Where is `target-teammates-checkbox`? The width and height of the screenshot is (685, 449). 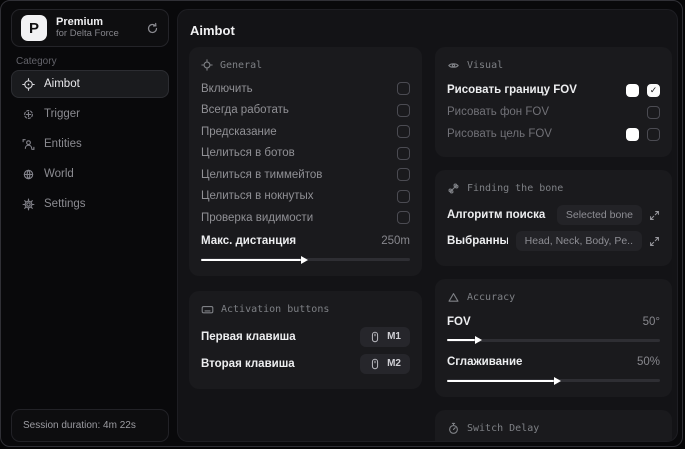
target-teammates-checkbox is located at coordinates (403, 175).